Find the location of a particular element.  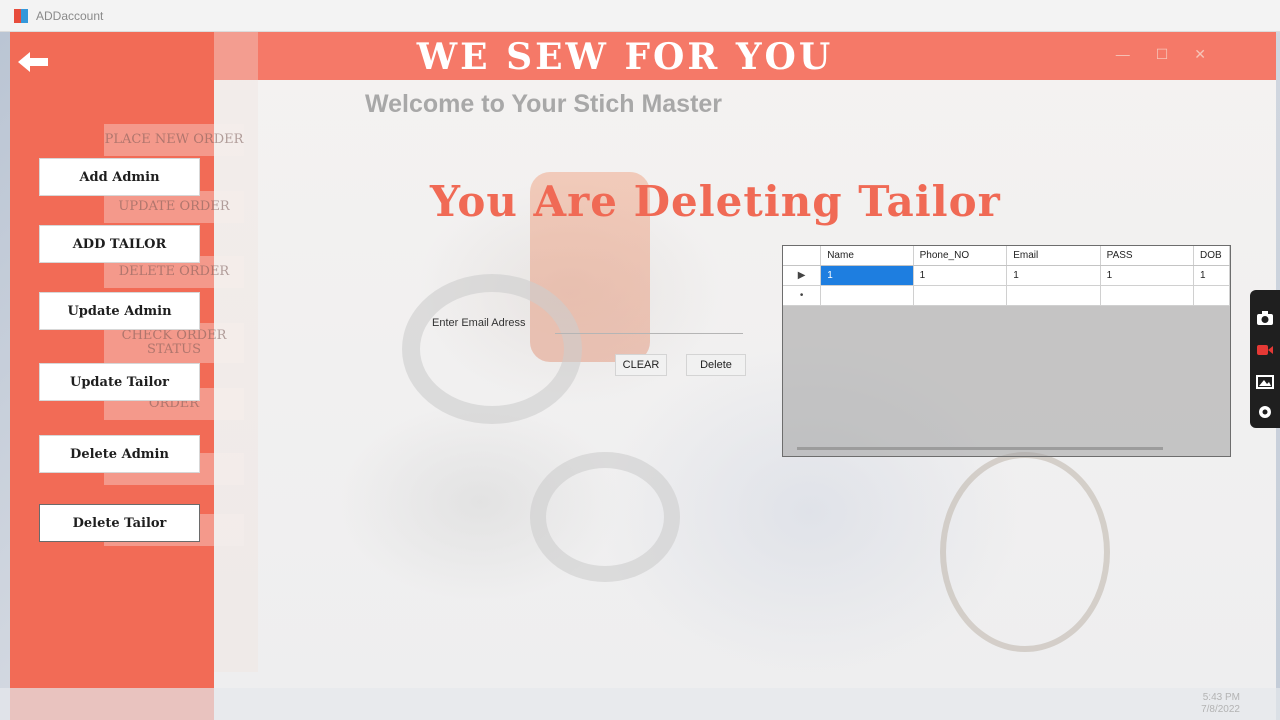

app-icon is located at coordinates (21, 15).